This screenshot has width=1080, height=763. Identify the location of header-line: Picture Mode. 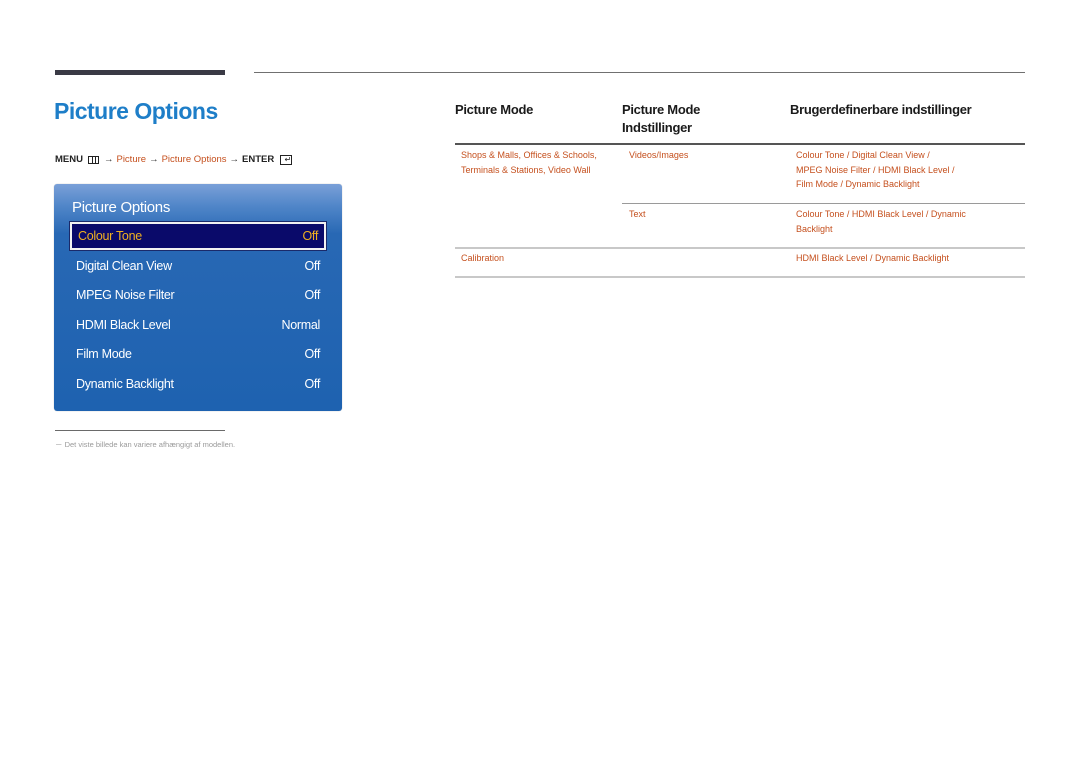
(661, 109).